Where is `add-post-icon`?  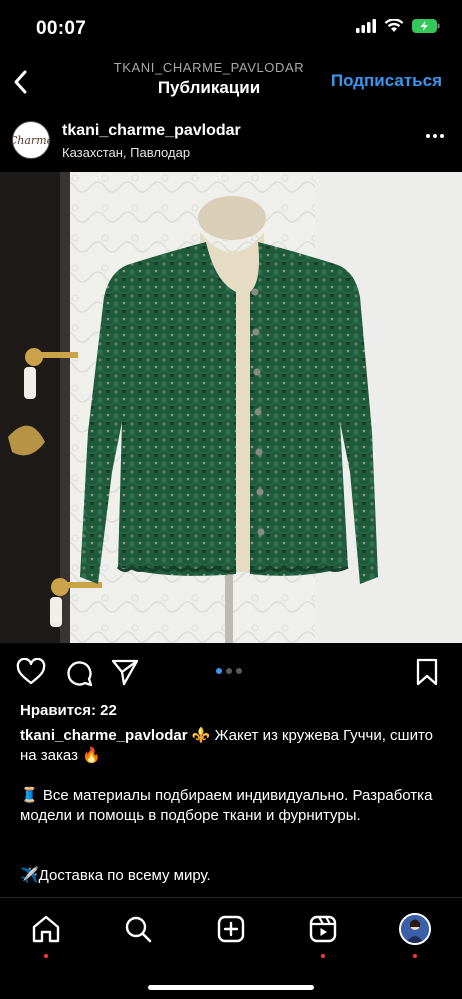 add-post-icon is located at coordinates (231, 929).